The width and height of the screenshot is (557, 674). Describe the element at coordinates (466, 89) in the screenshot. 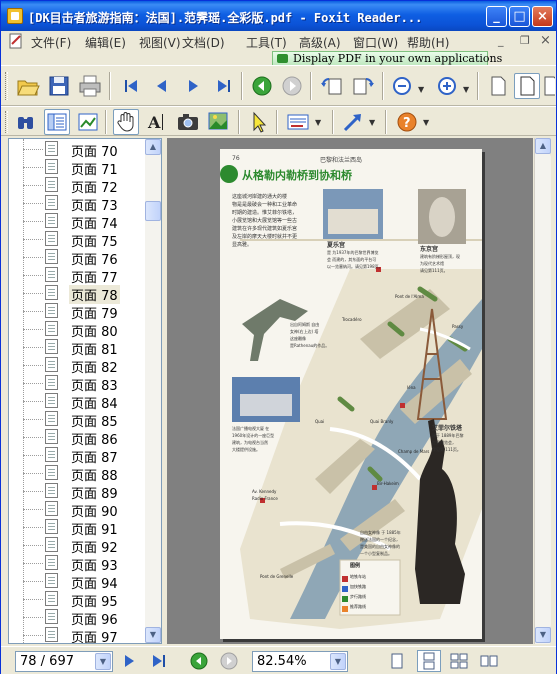

I see `zoom-in-dropdown-icon: ▼` at that location.